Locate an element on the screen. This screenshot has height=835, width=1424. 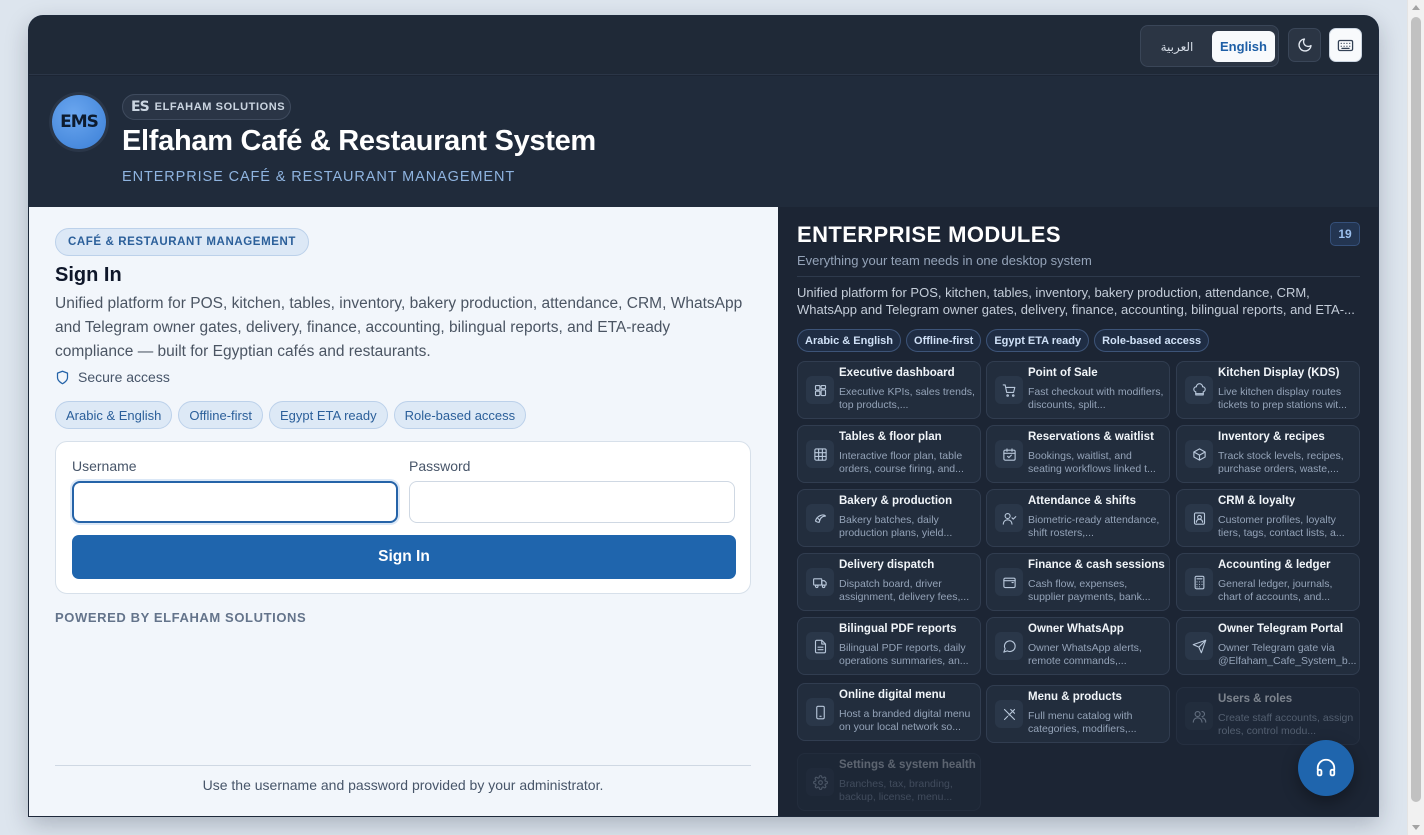
theme-toggle-button is located at coordinates (1304, 45).